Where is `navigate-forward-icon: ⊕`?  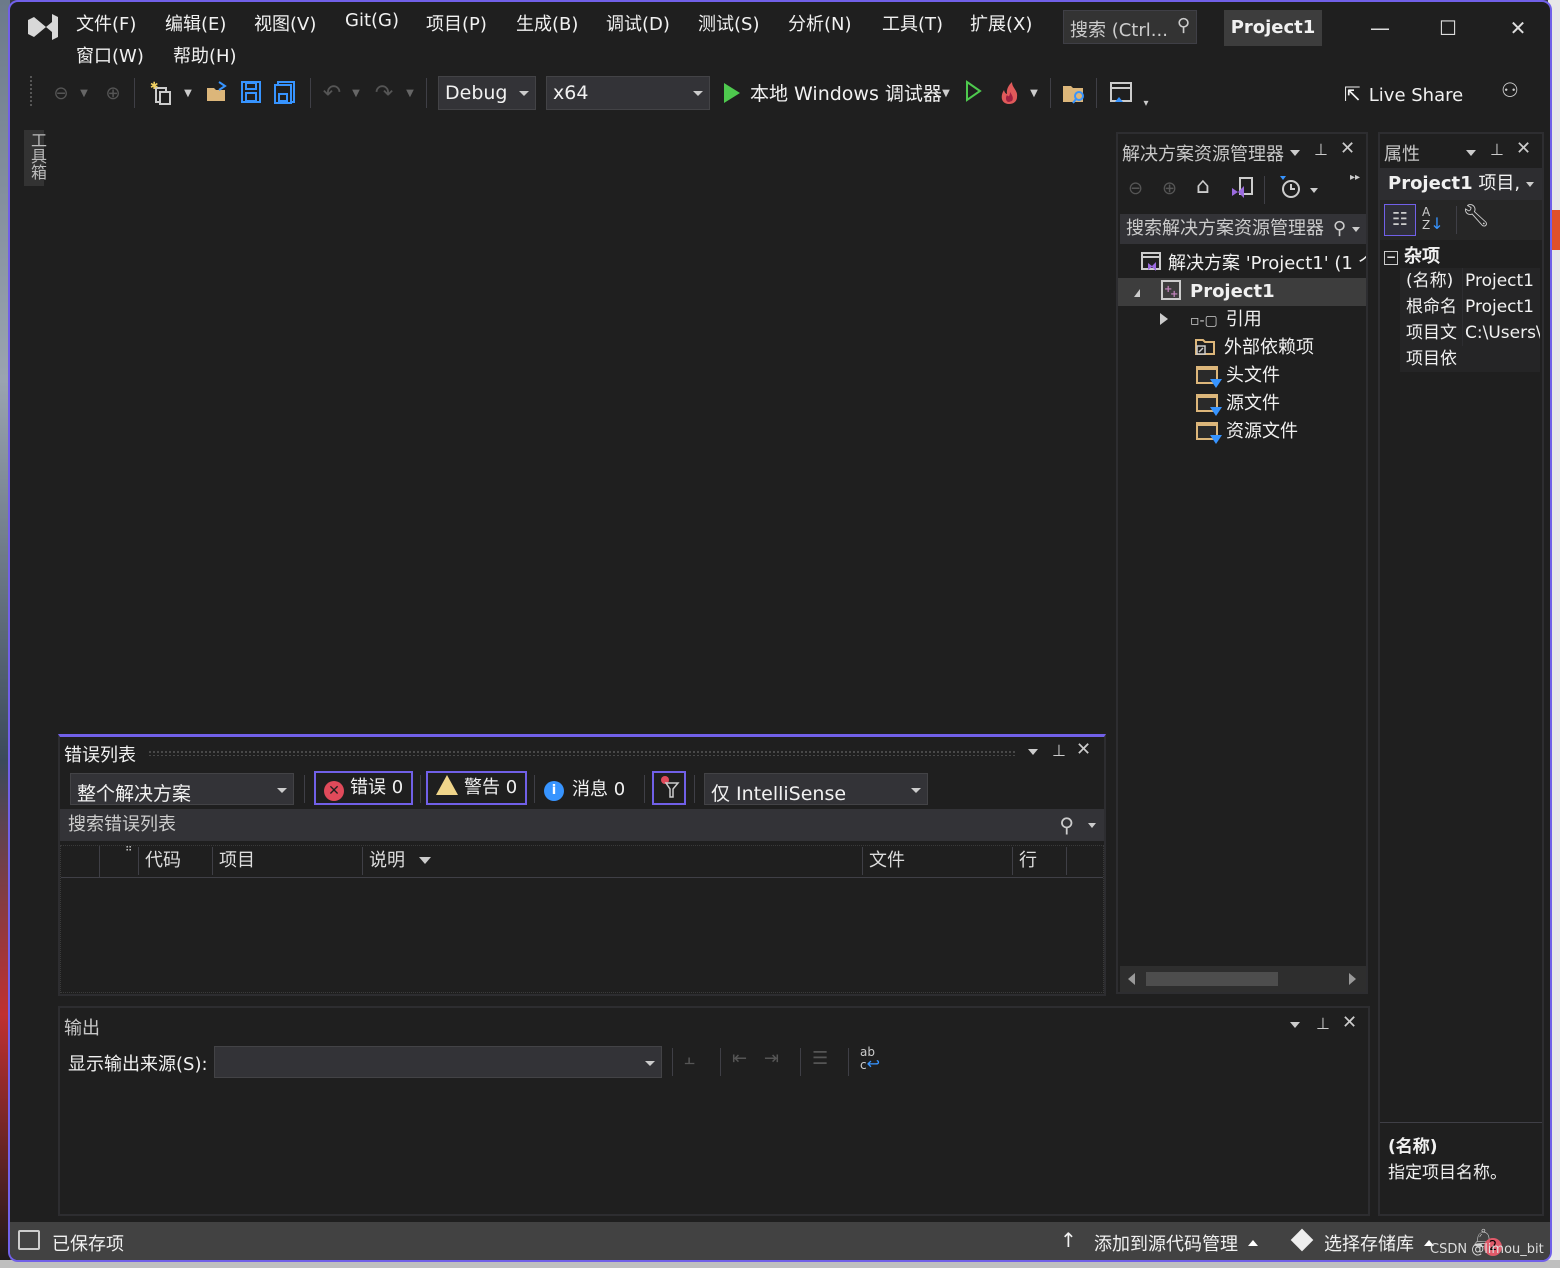
navigate-forward-icon: ⊕ is located at coordinates (113, 94).